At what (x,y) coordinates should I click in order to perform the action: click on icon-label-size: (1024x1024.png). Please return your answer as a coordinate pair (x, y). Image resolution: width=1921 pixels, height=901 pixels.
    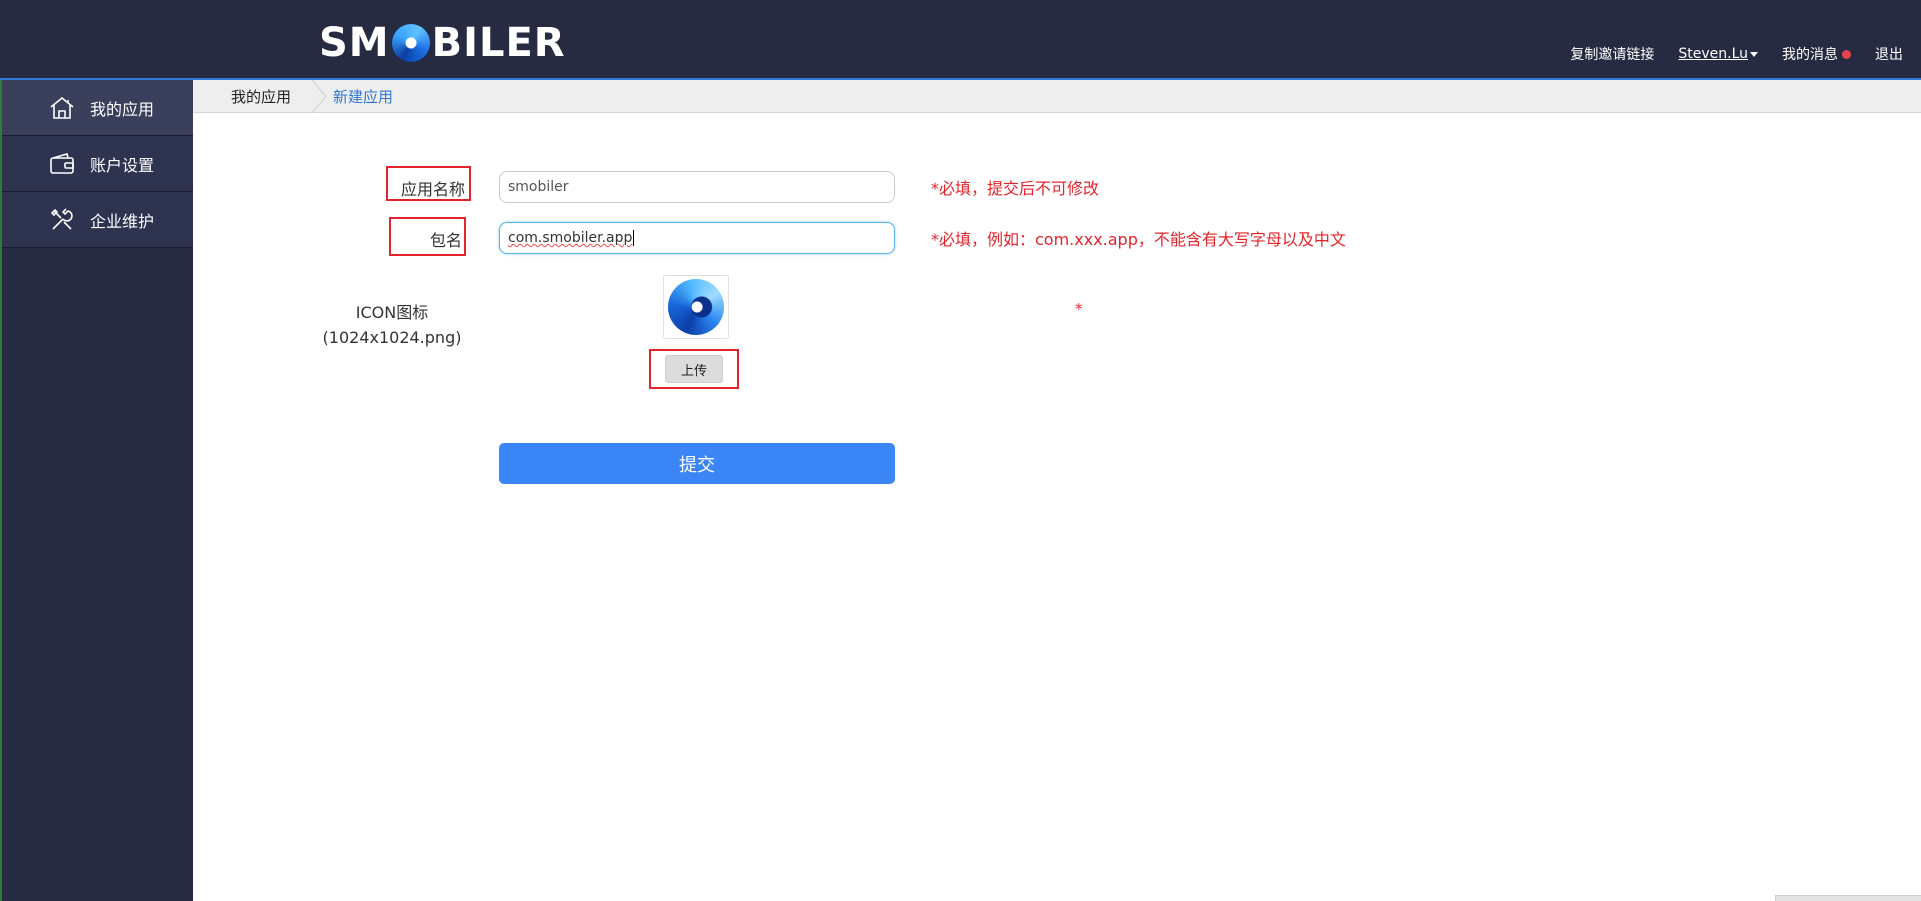
    Looking at the image, I should click on (392, 337).